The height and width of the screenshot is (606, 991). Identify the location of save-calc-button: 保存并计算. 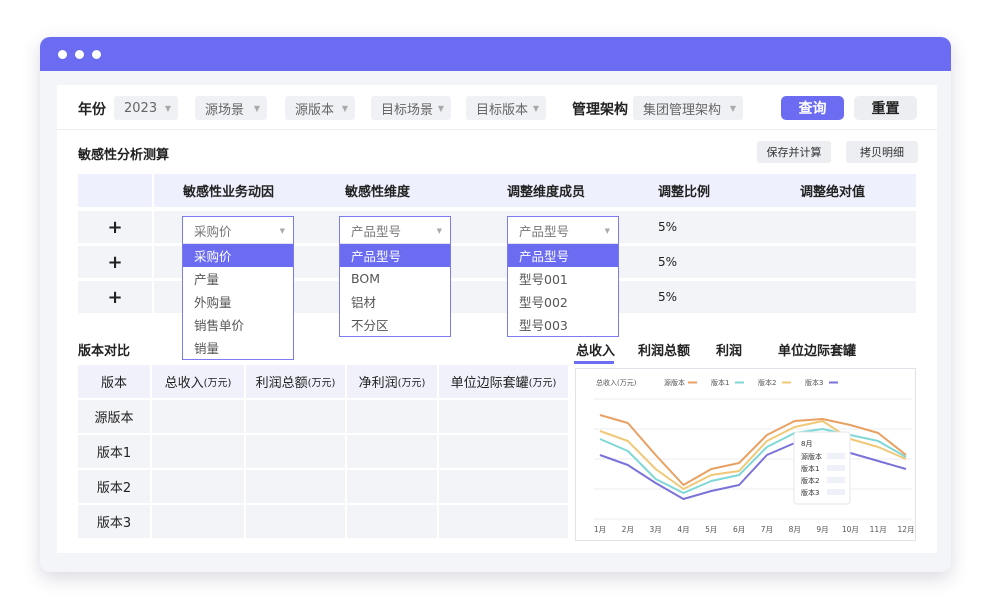
(794, 152).